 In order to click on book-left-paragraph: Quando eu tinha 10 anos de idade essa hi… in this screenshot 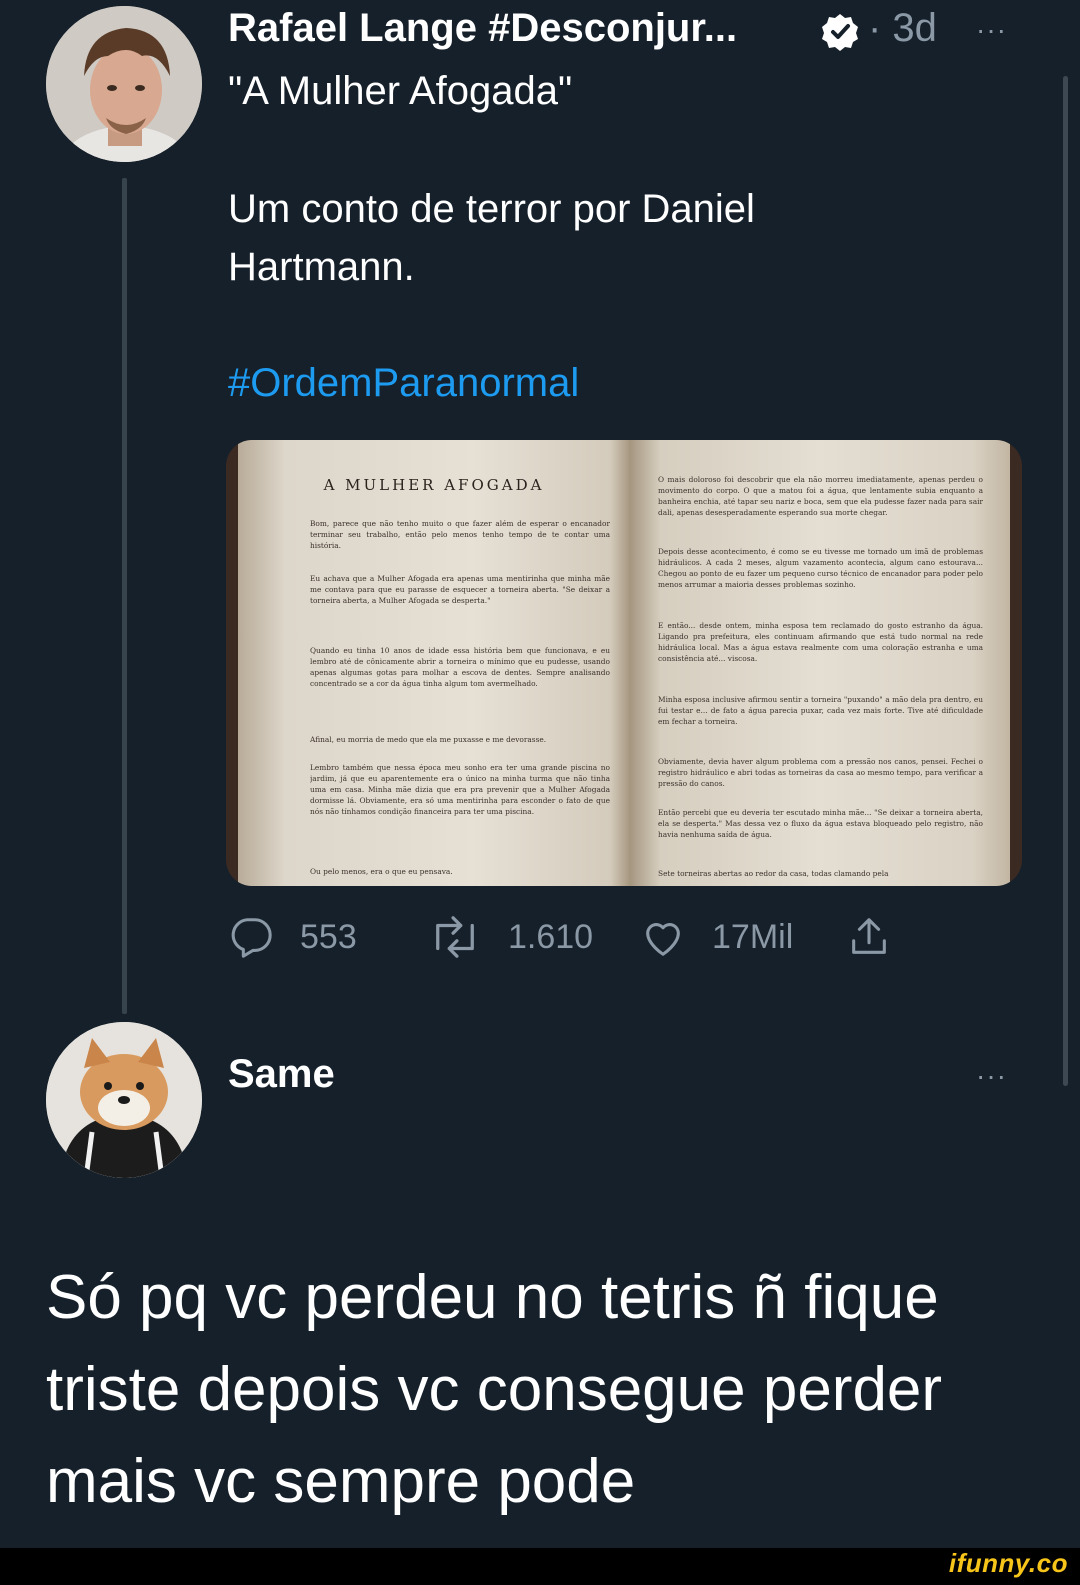, I will do `click(460, 667)`.